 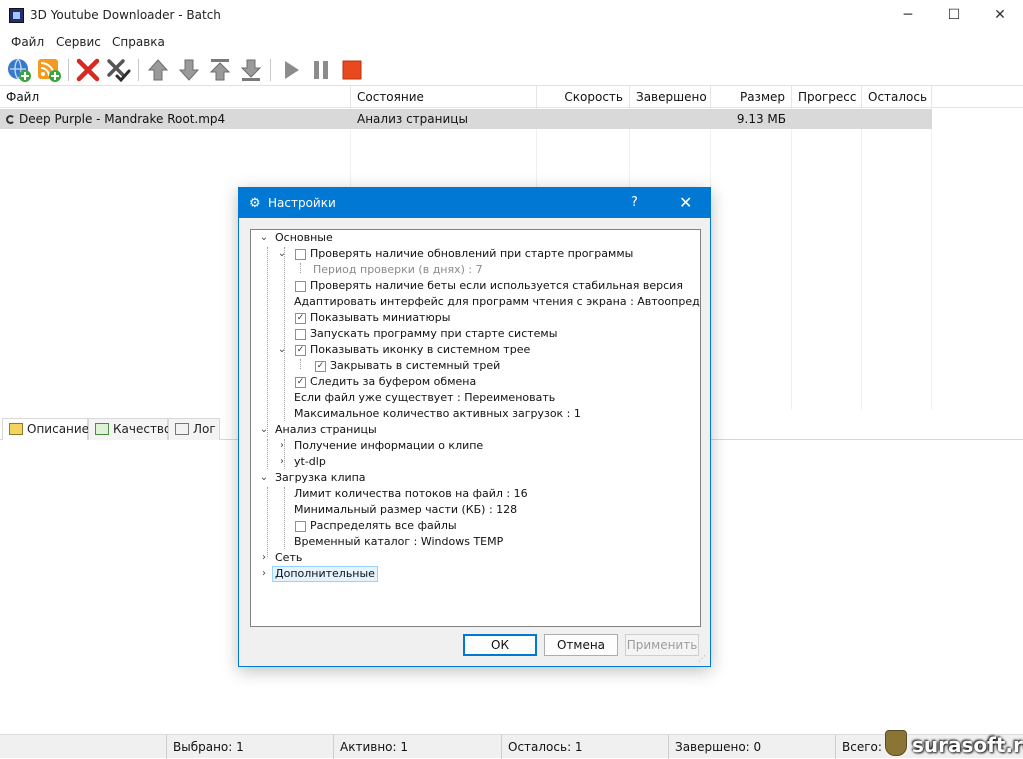 What do you see at coordinates (158, 70) in the screenshot?
I see `move-up-icon` at bounding box center [158, 70].